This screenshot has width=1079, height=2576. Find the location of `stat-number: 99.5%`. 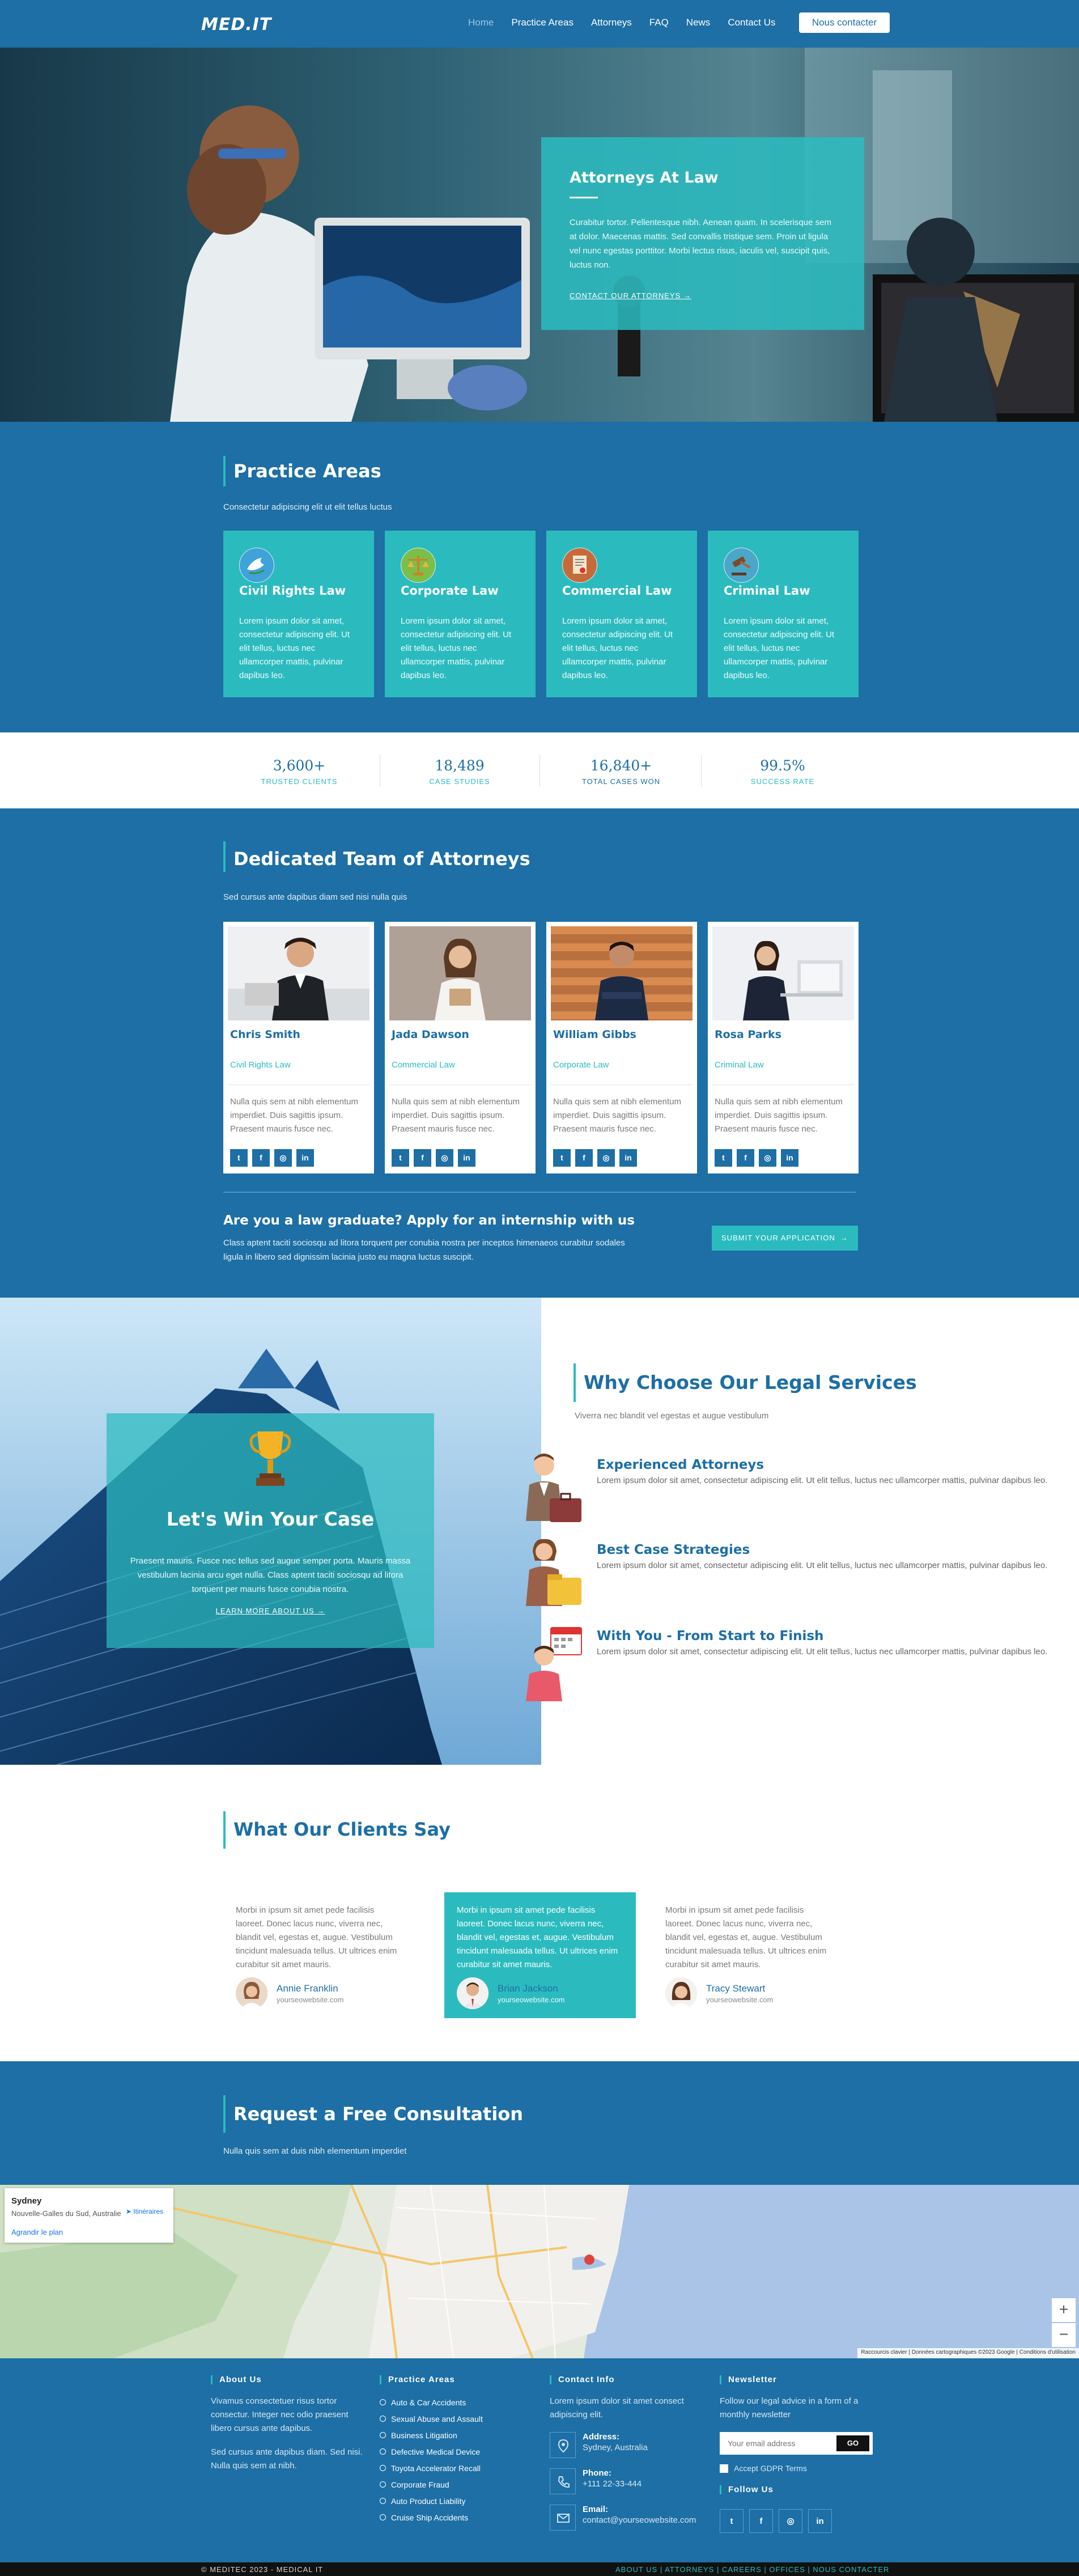

stat-number: 99.5% is located at coordinates (782, 765).